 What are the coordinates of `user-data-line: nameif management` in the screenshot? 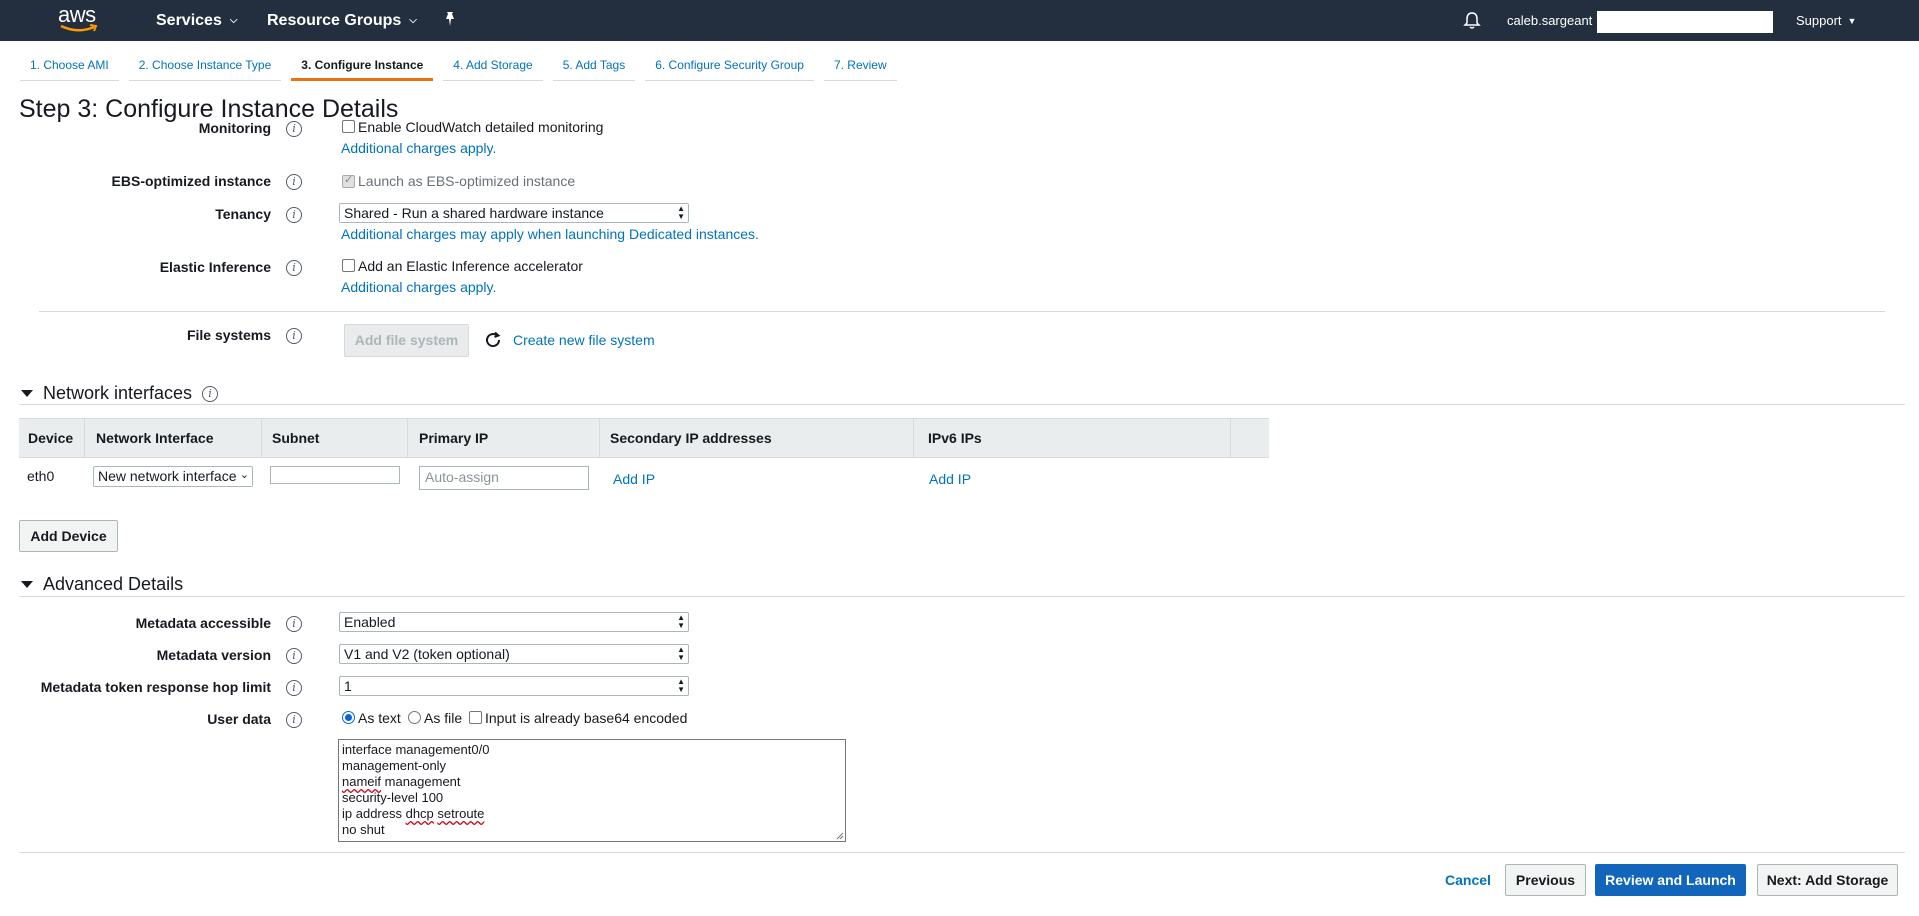 It's located at (401, 781).